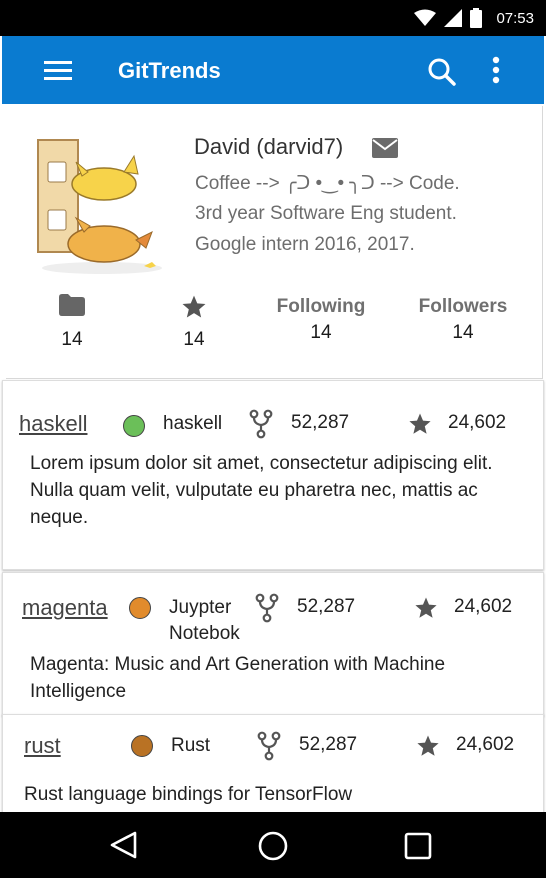 The image size is (546, 878). I want to click on stat-following-label: Following, so click(321, 306).